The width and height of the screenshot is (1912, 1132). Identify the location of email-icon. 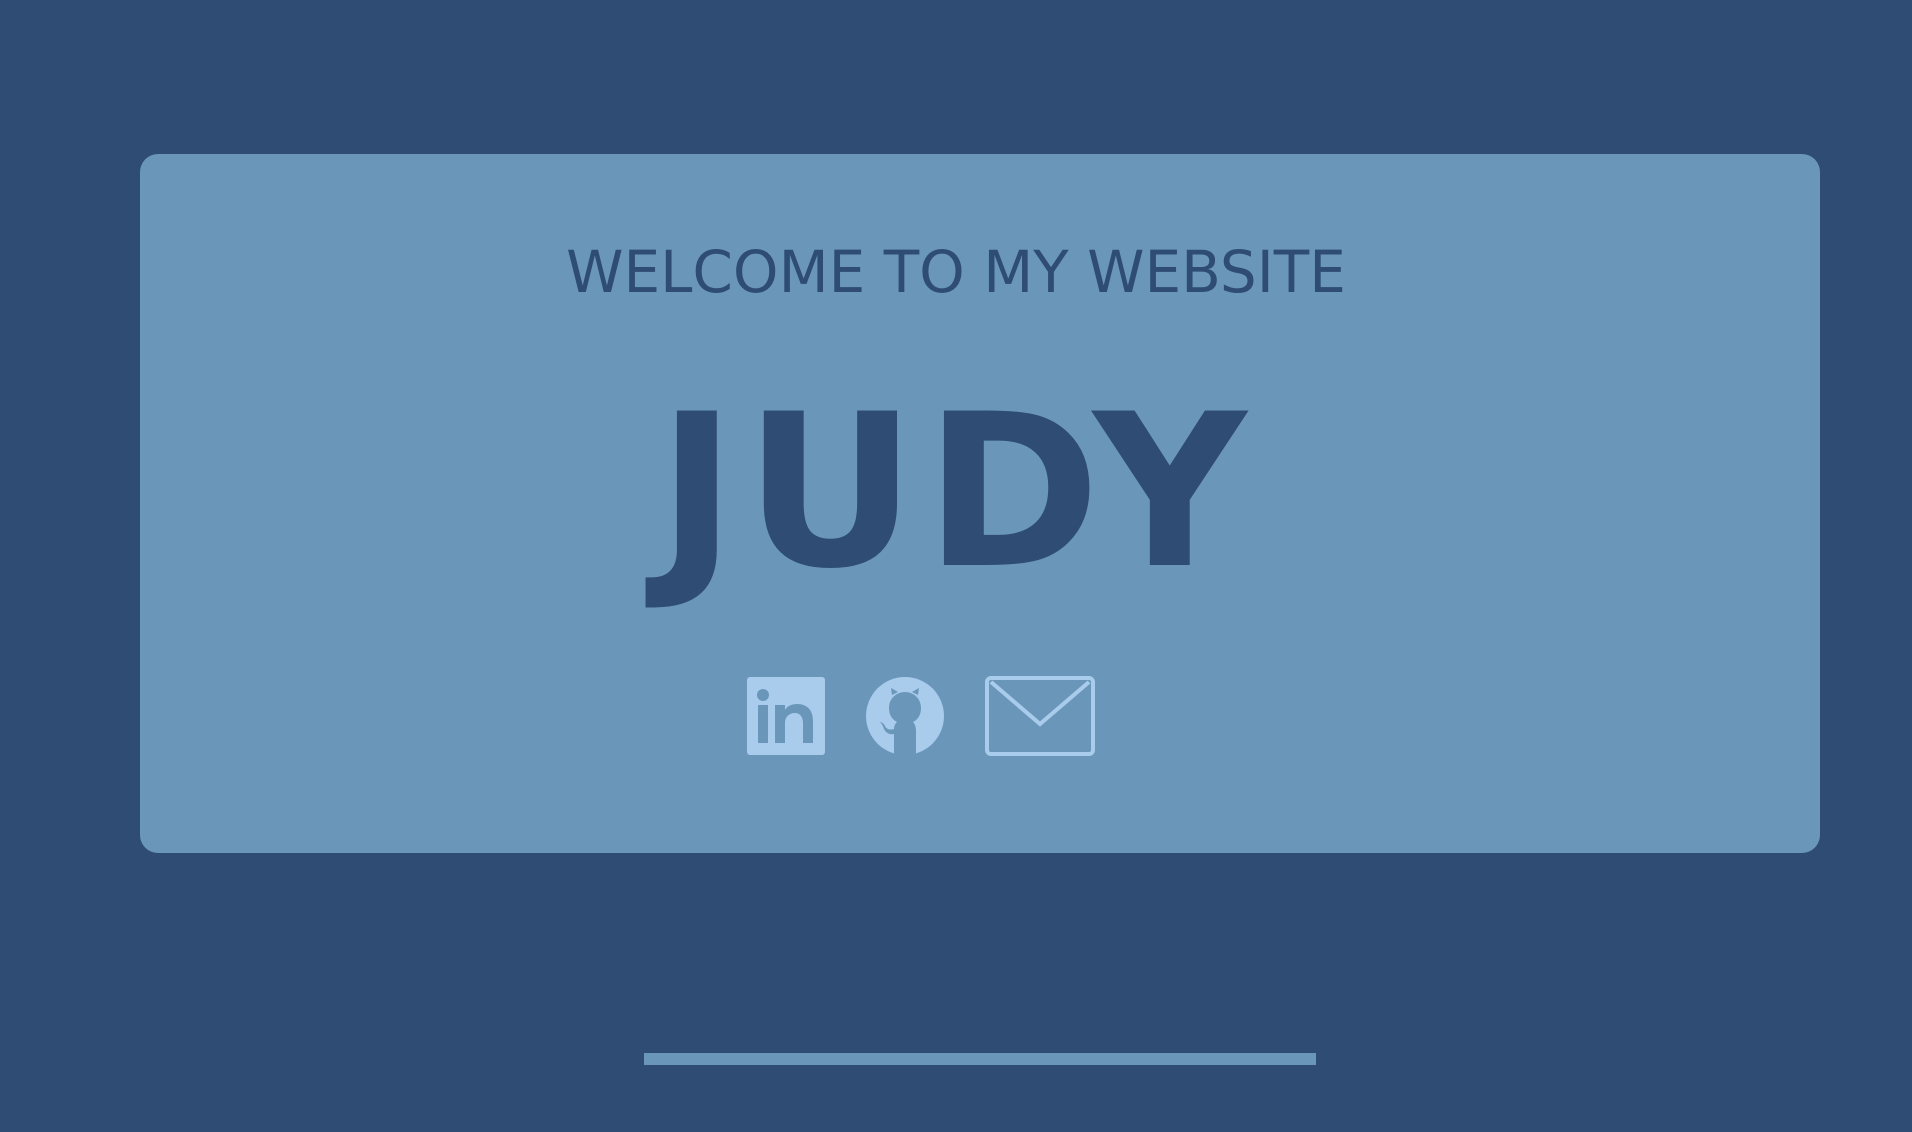
(1040, 716).